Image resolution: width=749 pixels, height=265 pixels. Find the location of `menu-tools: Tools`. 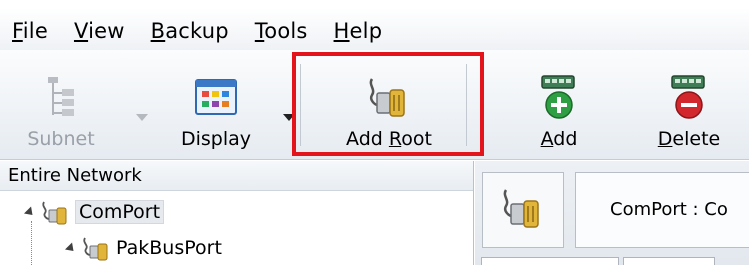

menu-tools: Tools is located at coordinates (281, 31).